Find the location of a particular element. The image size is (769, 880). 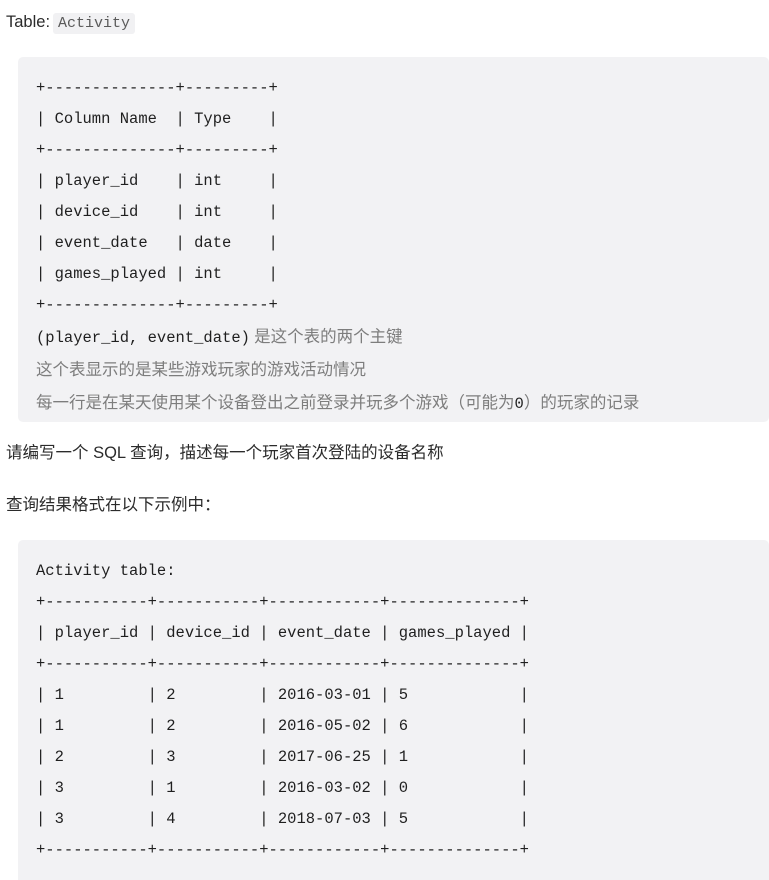

schema-row-player-id: | player_id | int | is located at coordinates (157, 181).